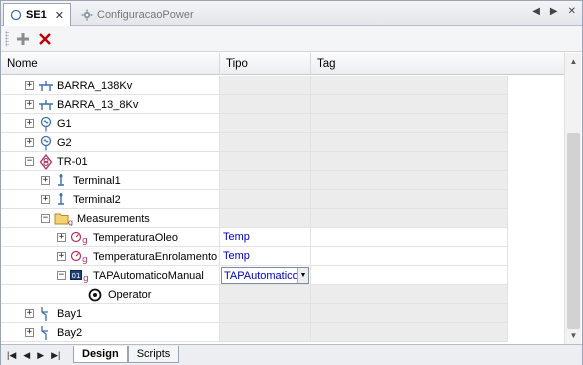 The image size is (583, 365). What do you see at coordinates (97, 180) in the screenshot?
I see `row-name: Terminal1` at bounding box center [97, 180].